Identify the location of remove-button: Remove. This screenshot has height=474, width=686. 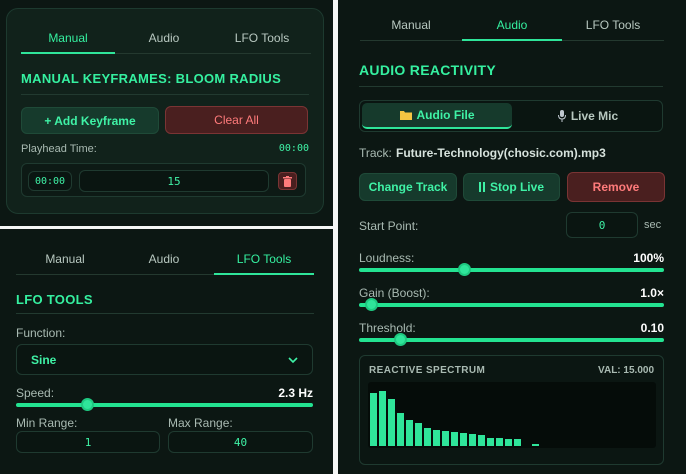
(616, 187).